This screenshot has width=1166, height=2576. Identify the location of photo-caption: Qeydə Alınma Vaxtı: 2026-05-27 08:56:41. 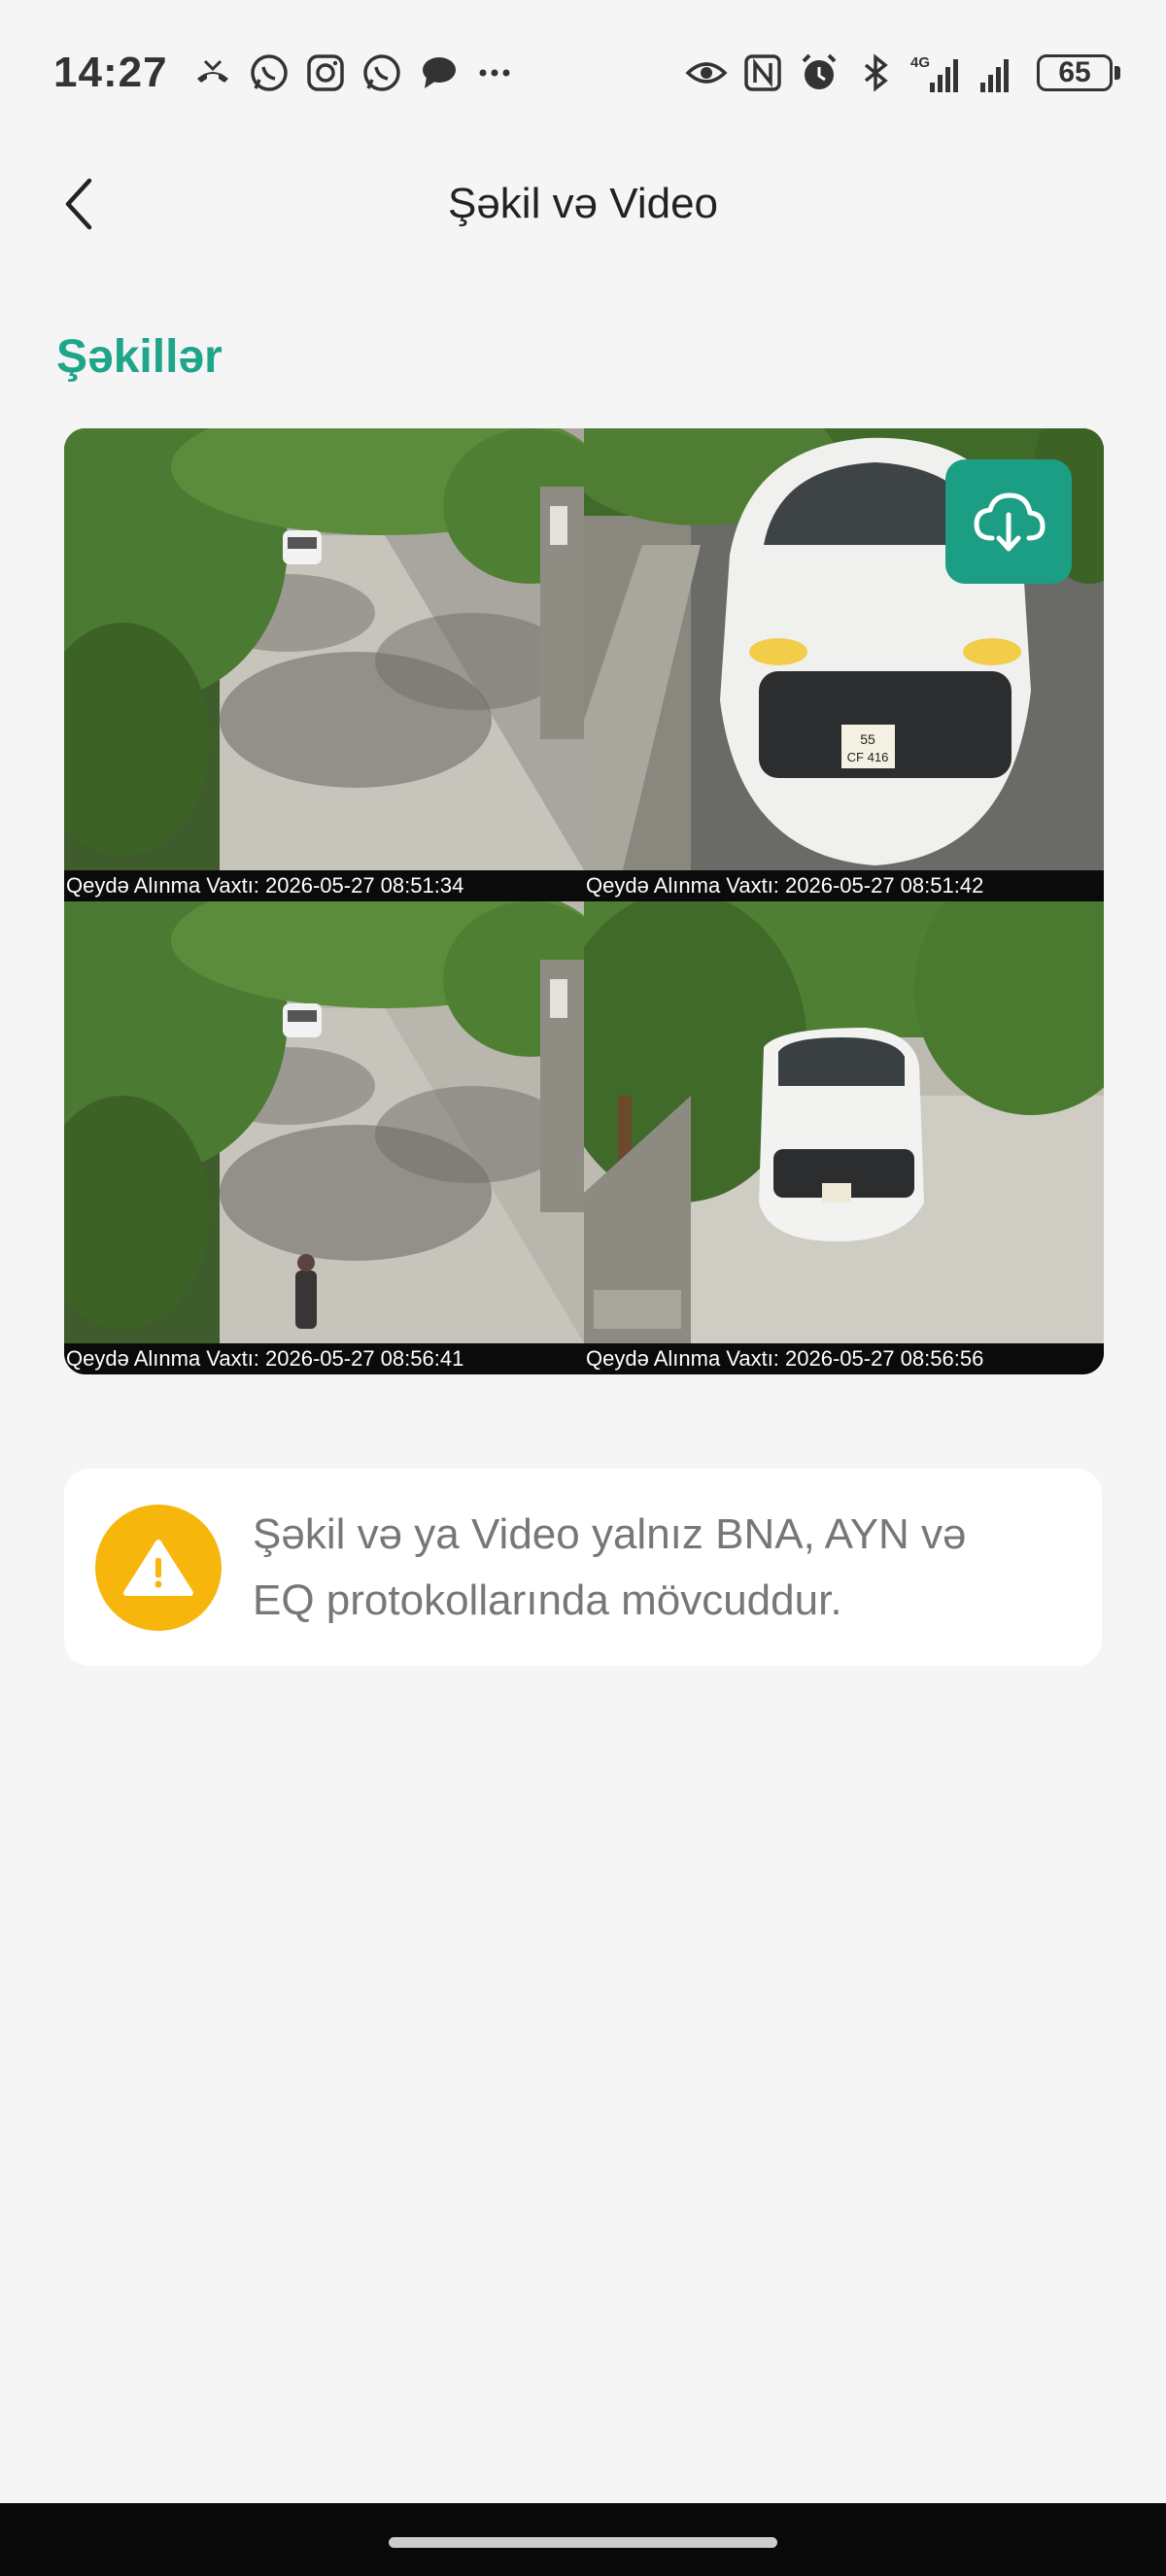
(324, 1358).